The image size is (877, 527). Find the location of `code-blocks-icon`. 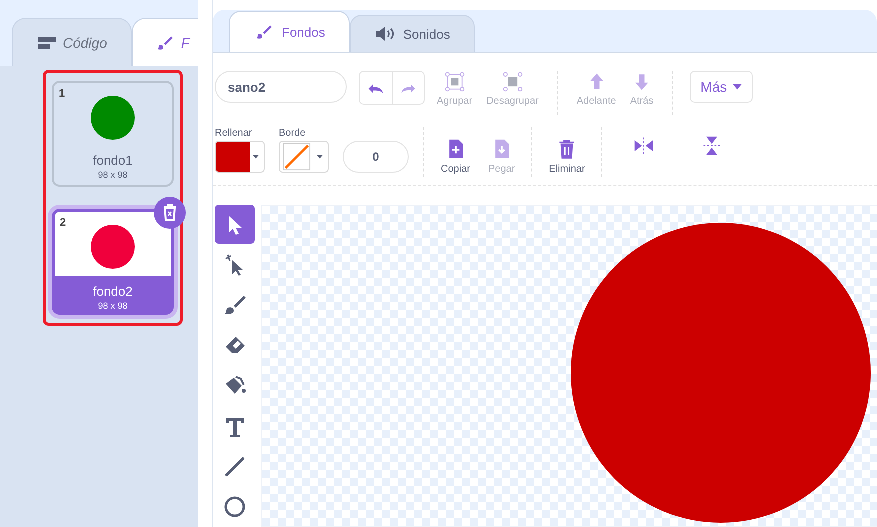

code-blocks-icon is located at coordinates (47, 42).